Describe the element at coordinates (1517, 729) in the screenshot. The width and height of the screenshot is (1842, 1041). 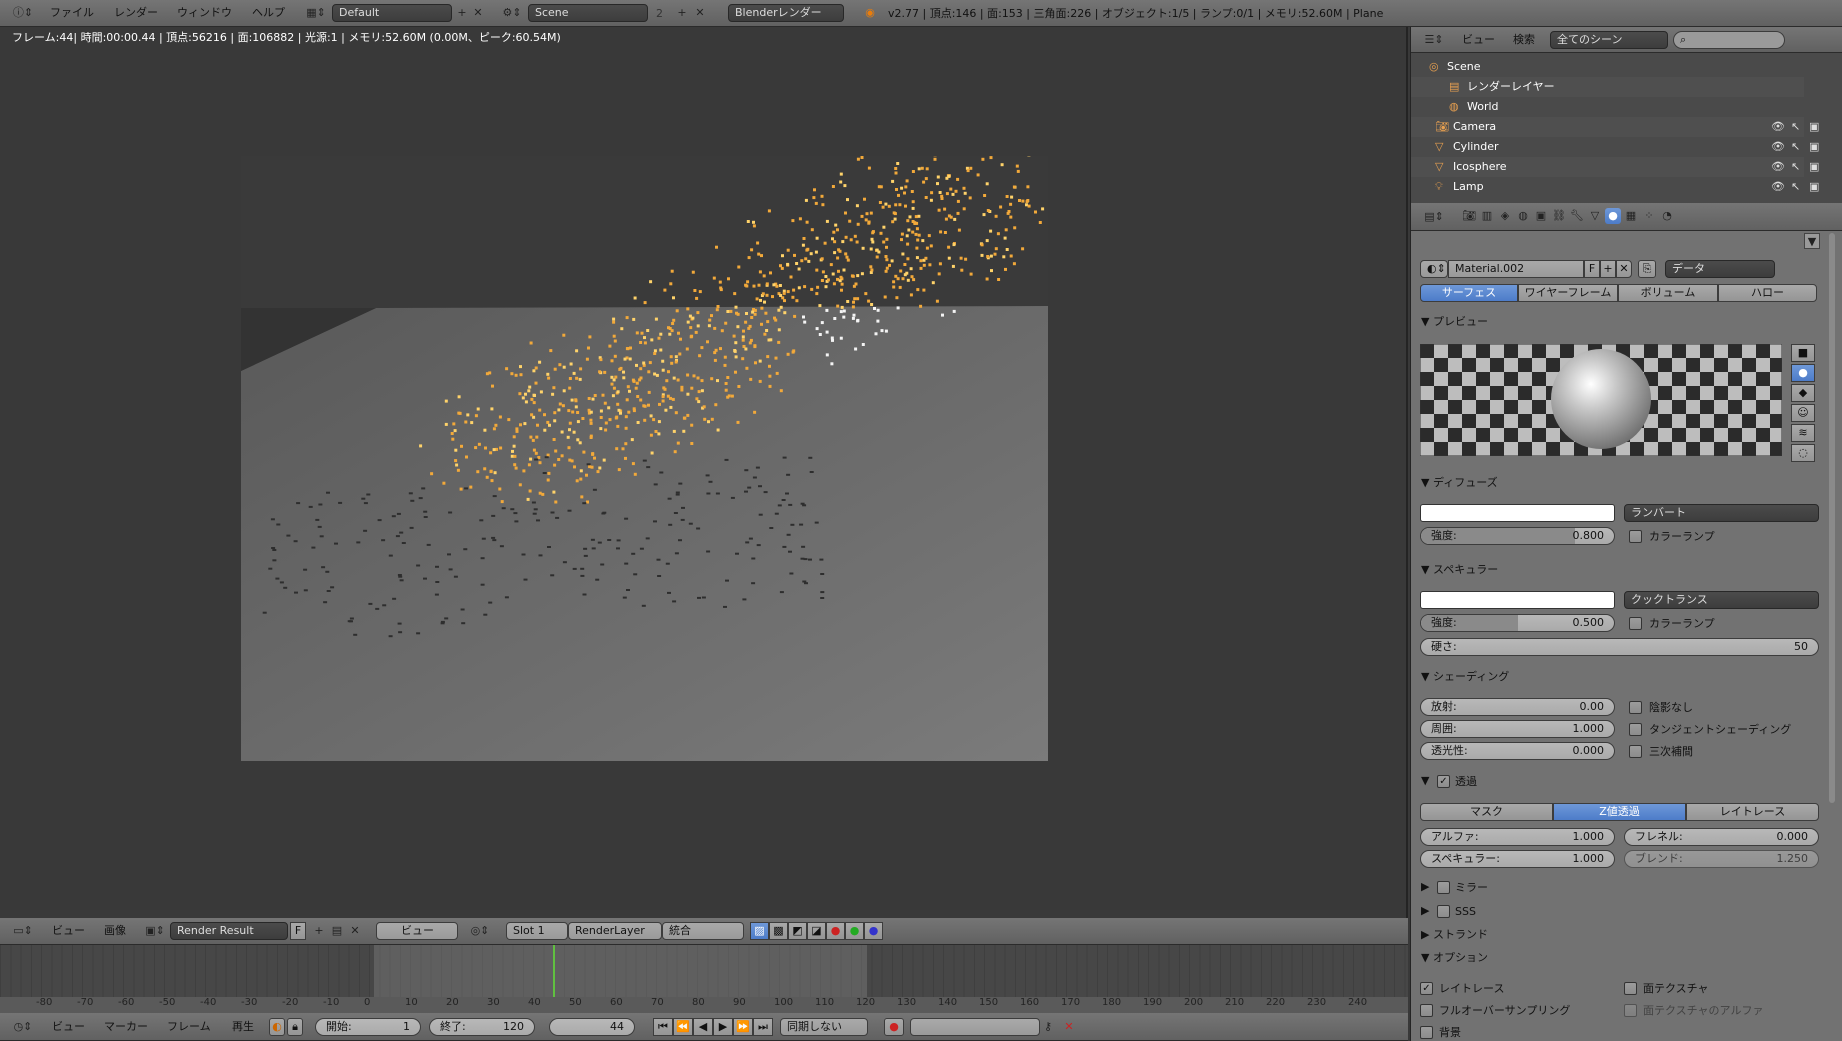
I see `ambient-field: 周囲: 1.000` at that location.